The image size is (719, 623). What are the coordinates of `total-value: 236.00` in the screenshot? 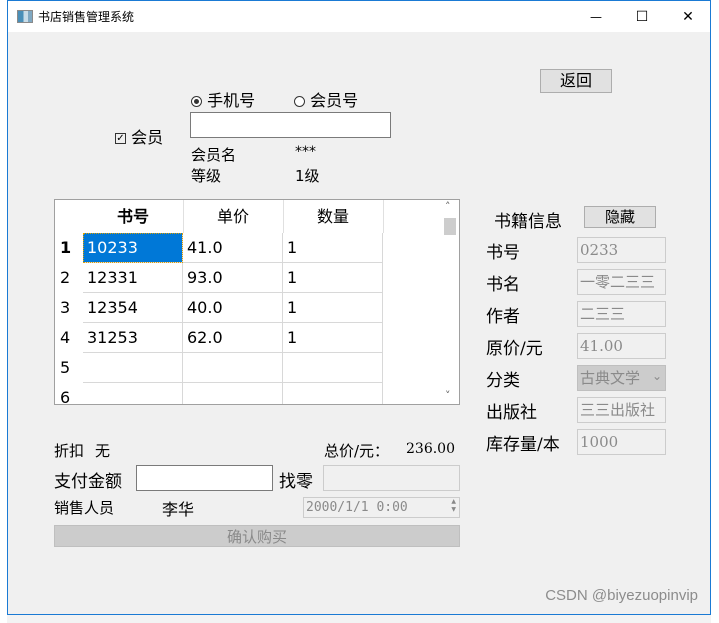 It's located at (430, 449).